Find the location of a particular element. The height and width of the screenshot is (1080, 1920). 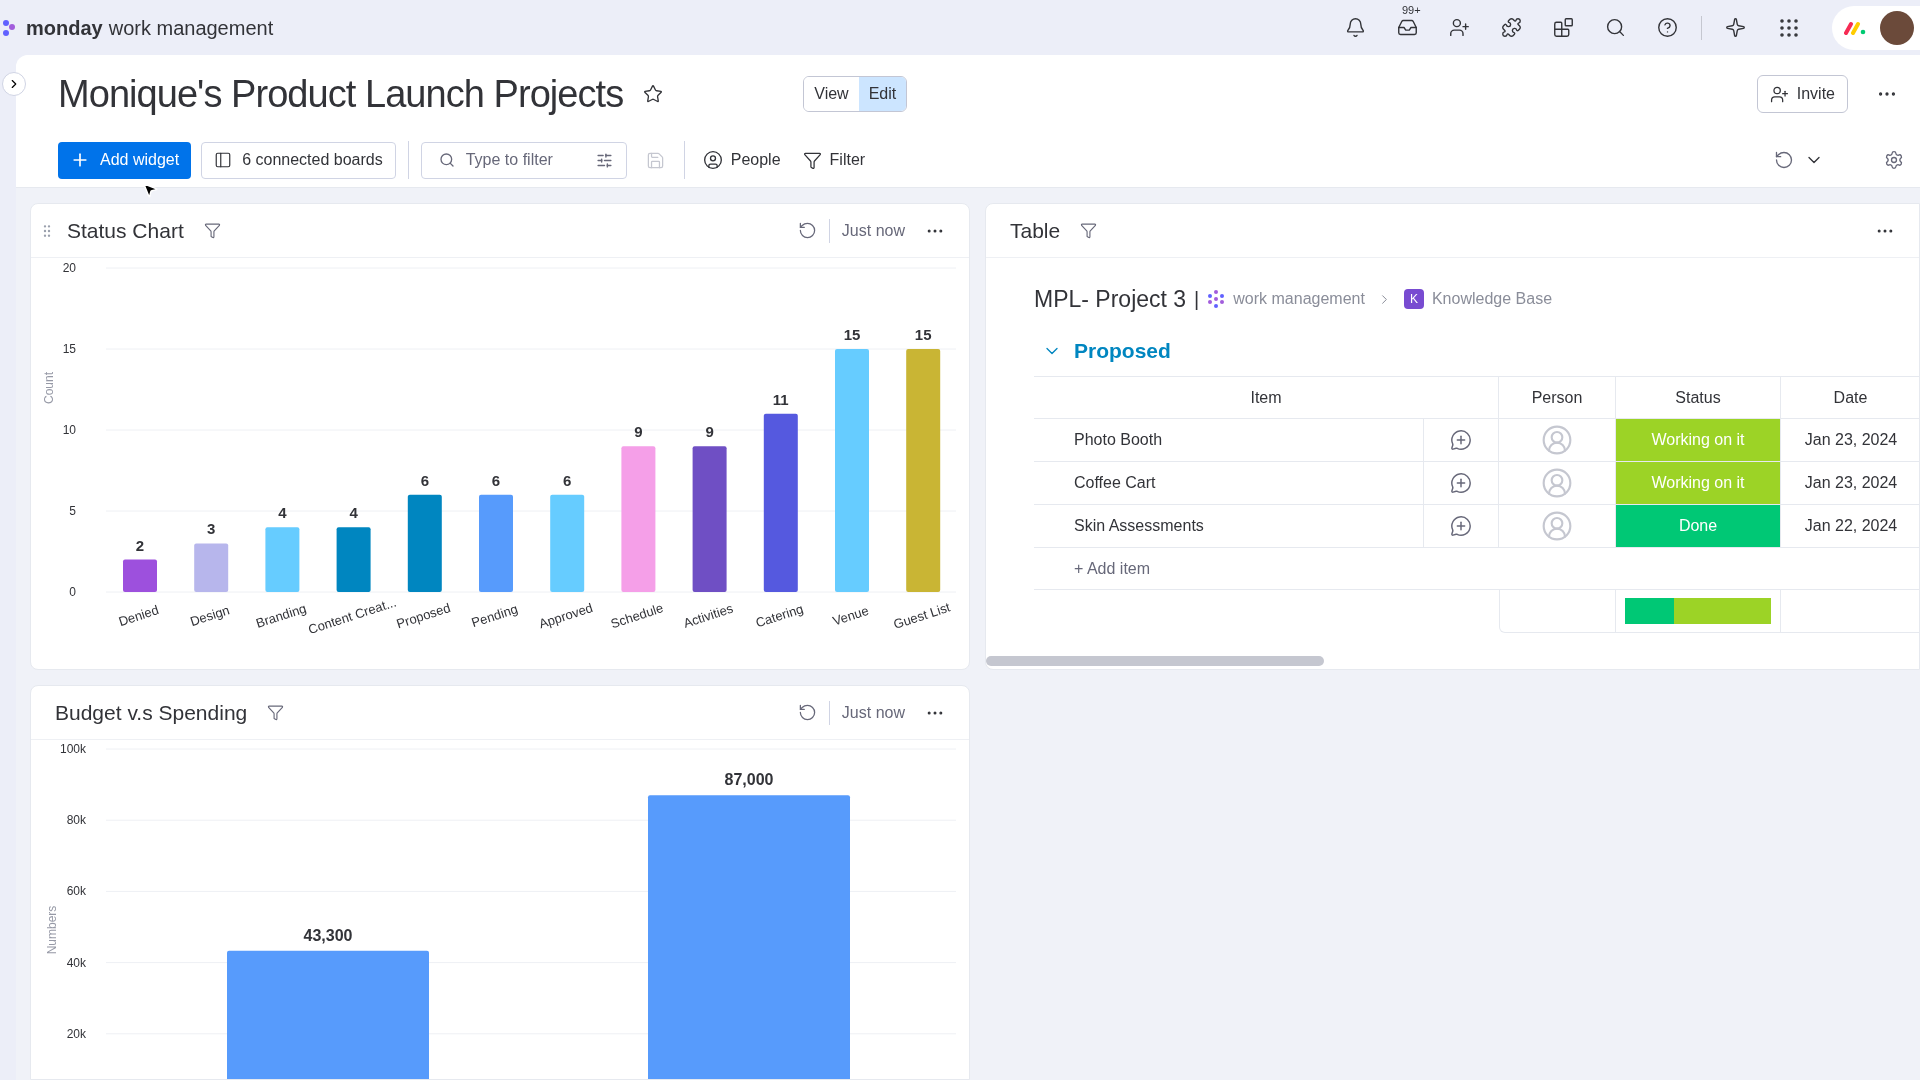

monday-logo-icon is located at coordinates (1855, 27).